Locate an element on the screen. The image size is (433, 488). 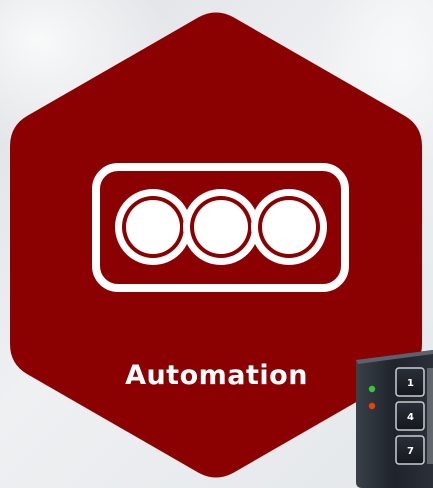
keypad-key-7: 7 is located at coordinates (410, 450).